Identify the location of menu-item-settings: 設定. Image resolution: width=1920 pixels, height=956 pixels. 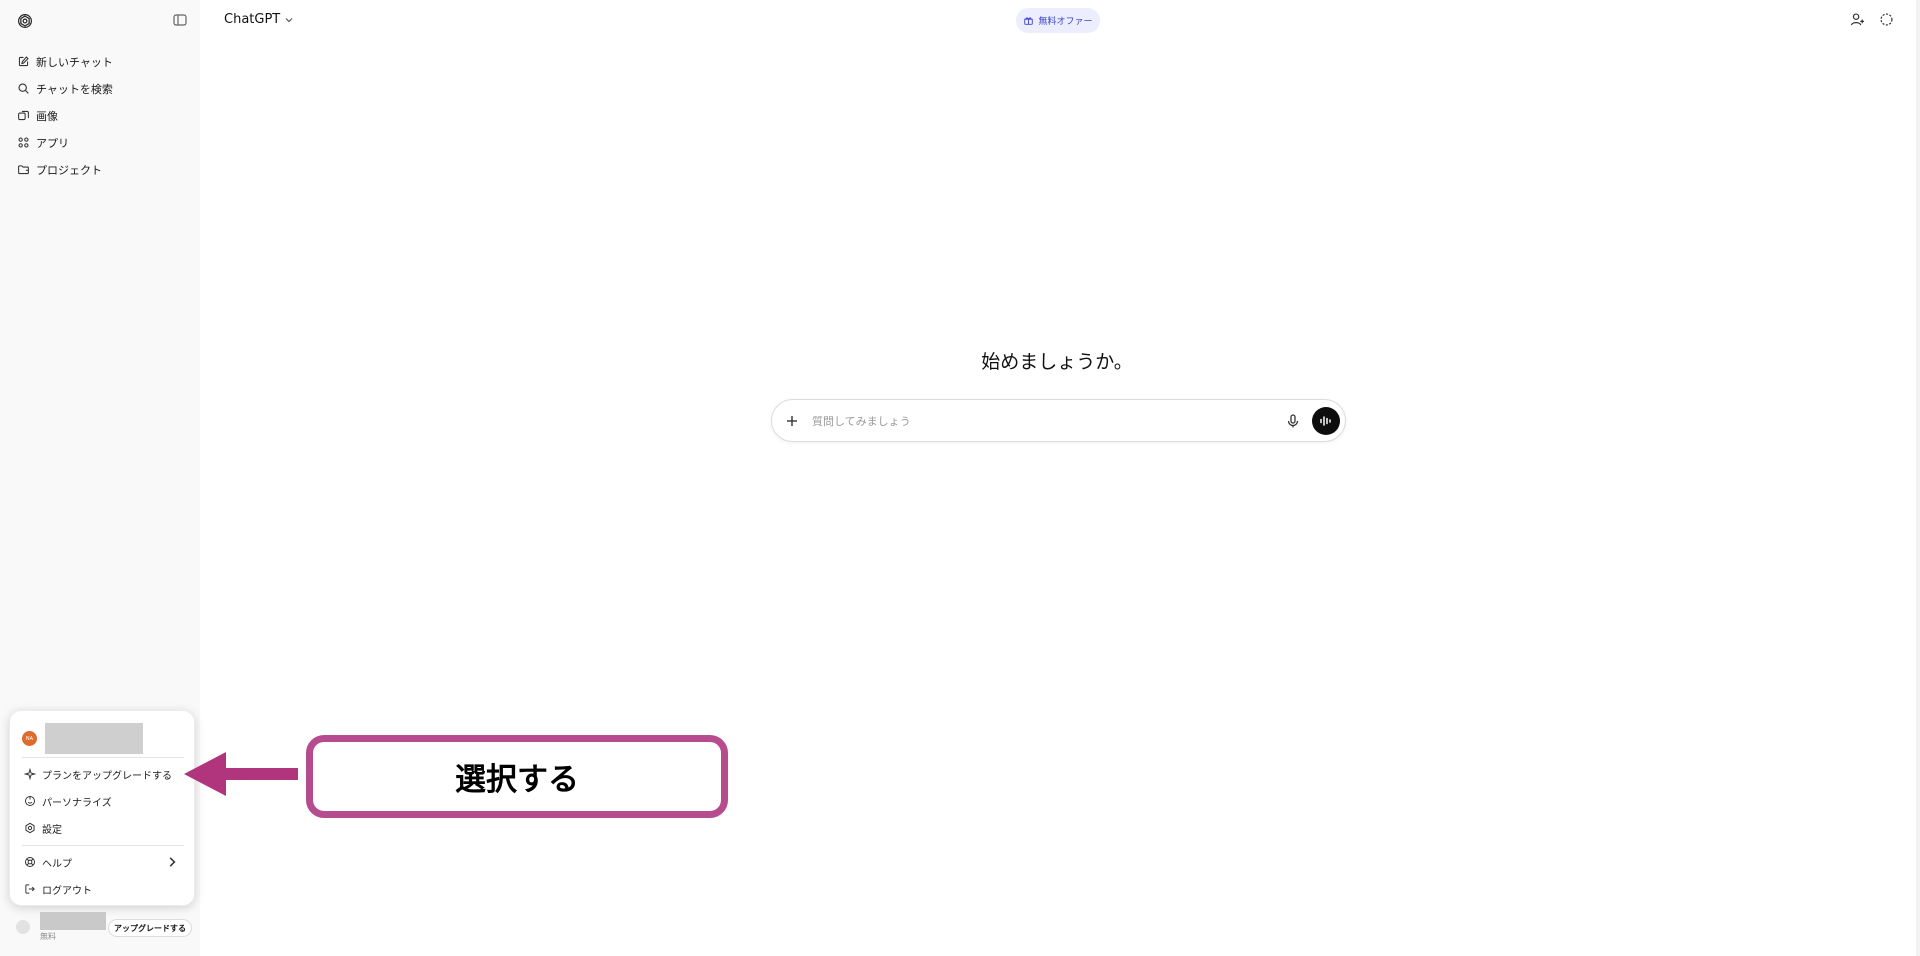
(105, 828).